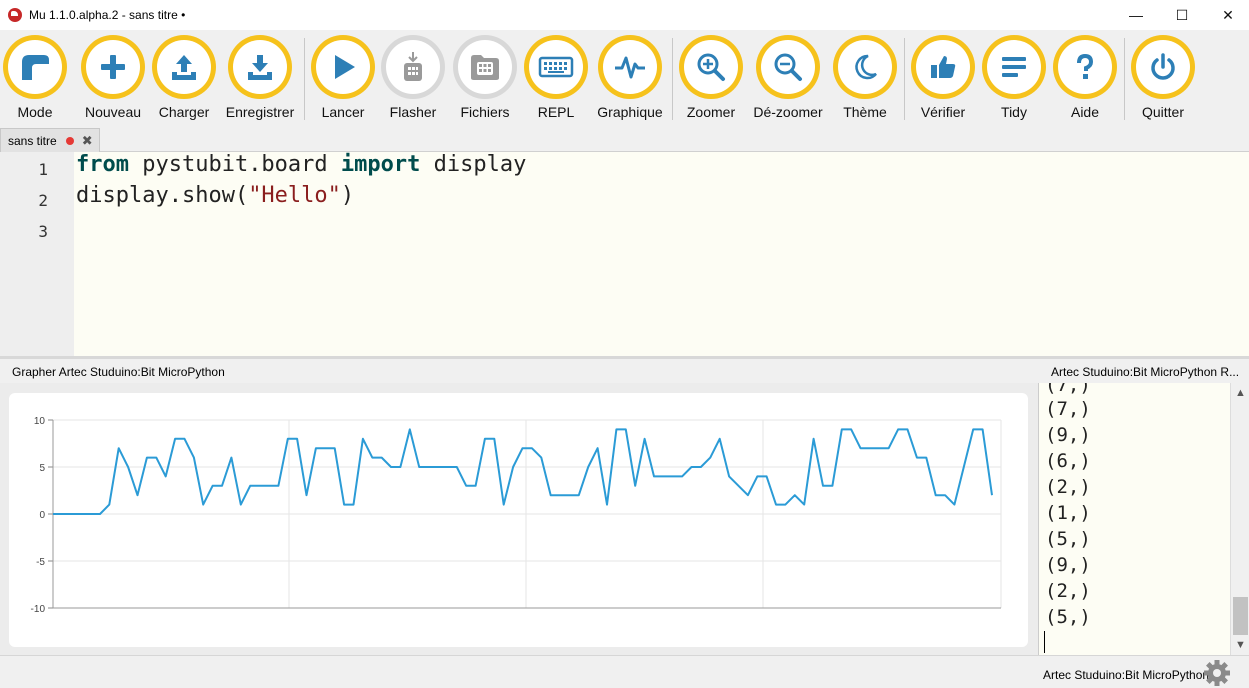 The width and height of the screenshot is (1249, 688). I want to click on scroll-down-arrow-icon: ▼, so click(1240, 645).